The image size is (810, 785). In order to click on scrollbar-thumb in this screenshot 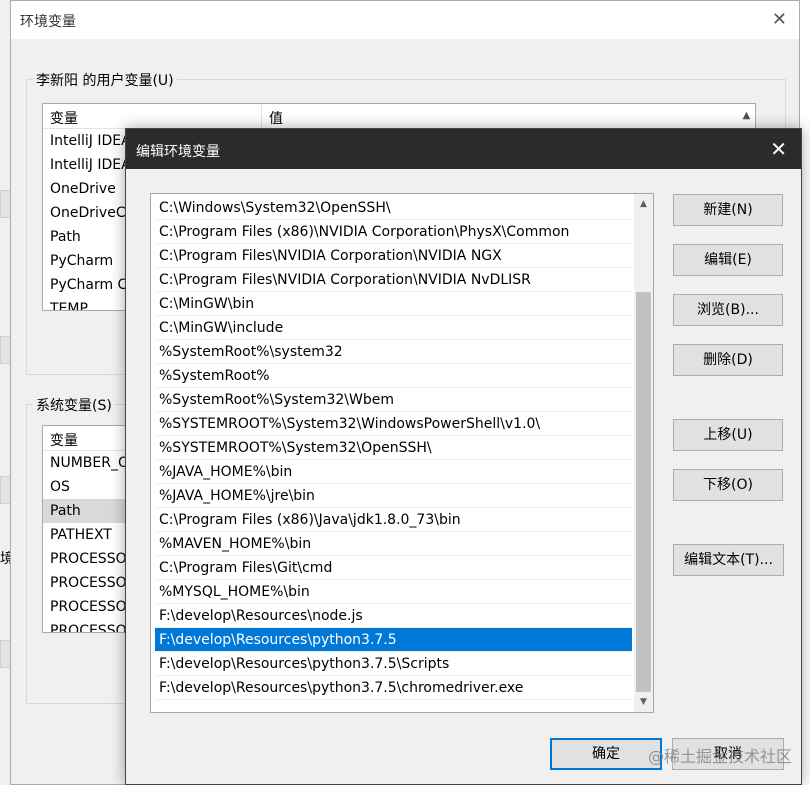, I will do `click(643, 492)`.